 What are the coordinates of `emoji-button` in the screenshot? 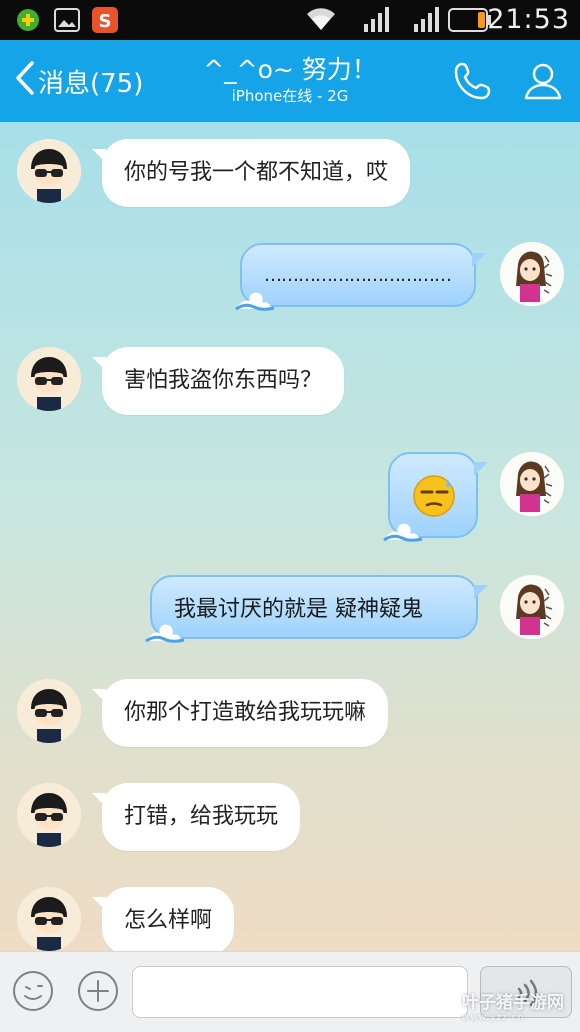 It's located at (33, 991).